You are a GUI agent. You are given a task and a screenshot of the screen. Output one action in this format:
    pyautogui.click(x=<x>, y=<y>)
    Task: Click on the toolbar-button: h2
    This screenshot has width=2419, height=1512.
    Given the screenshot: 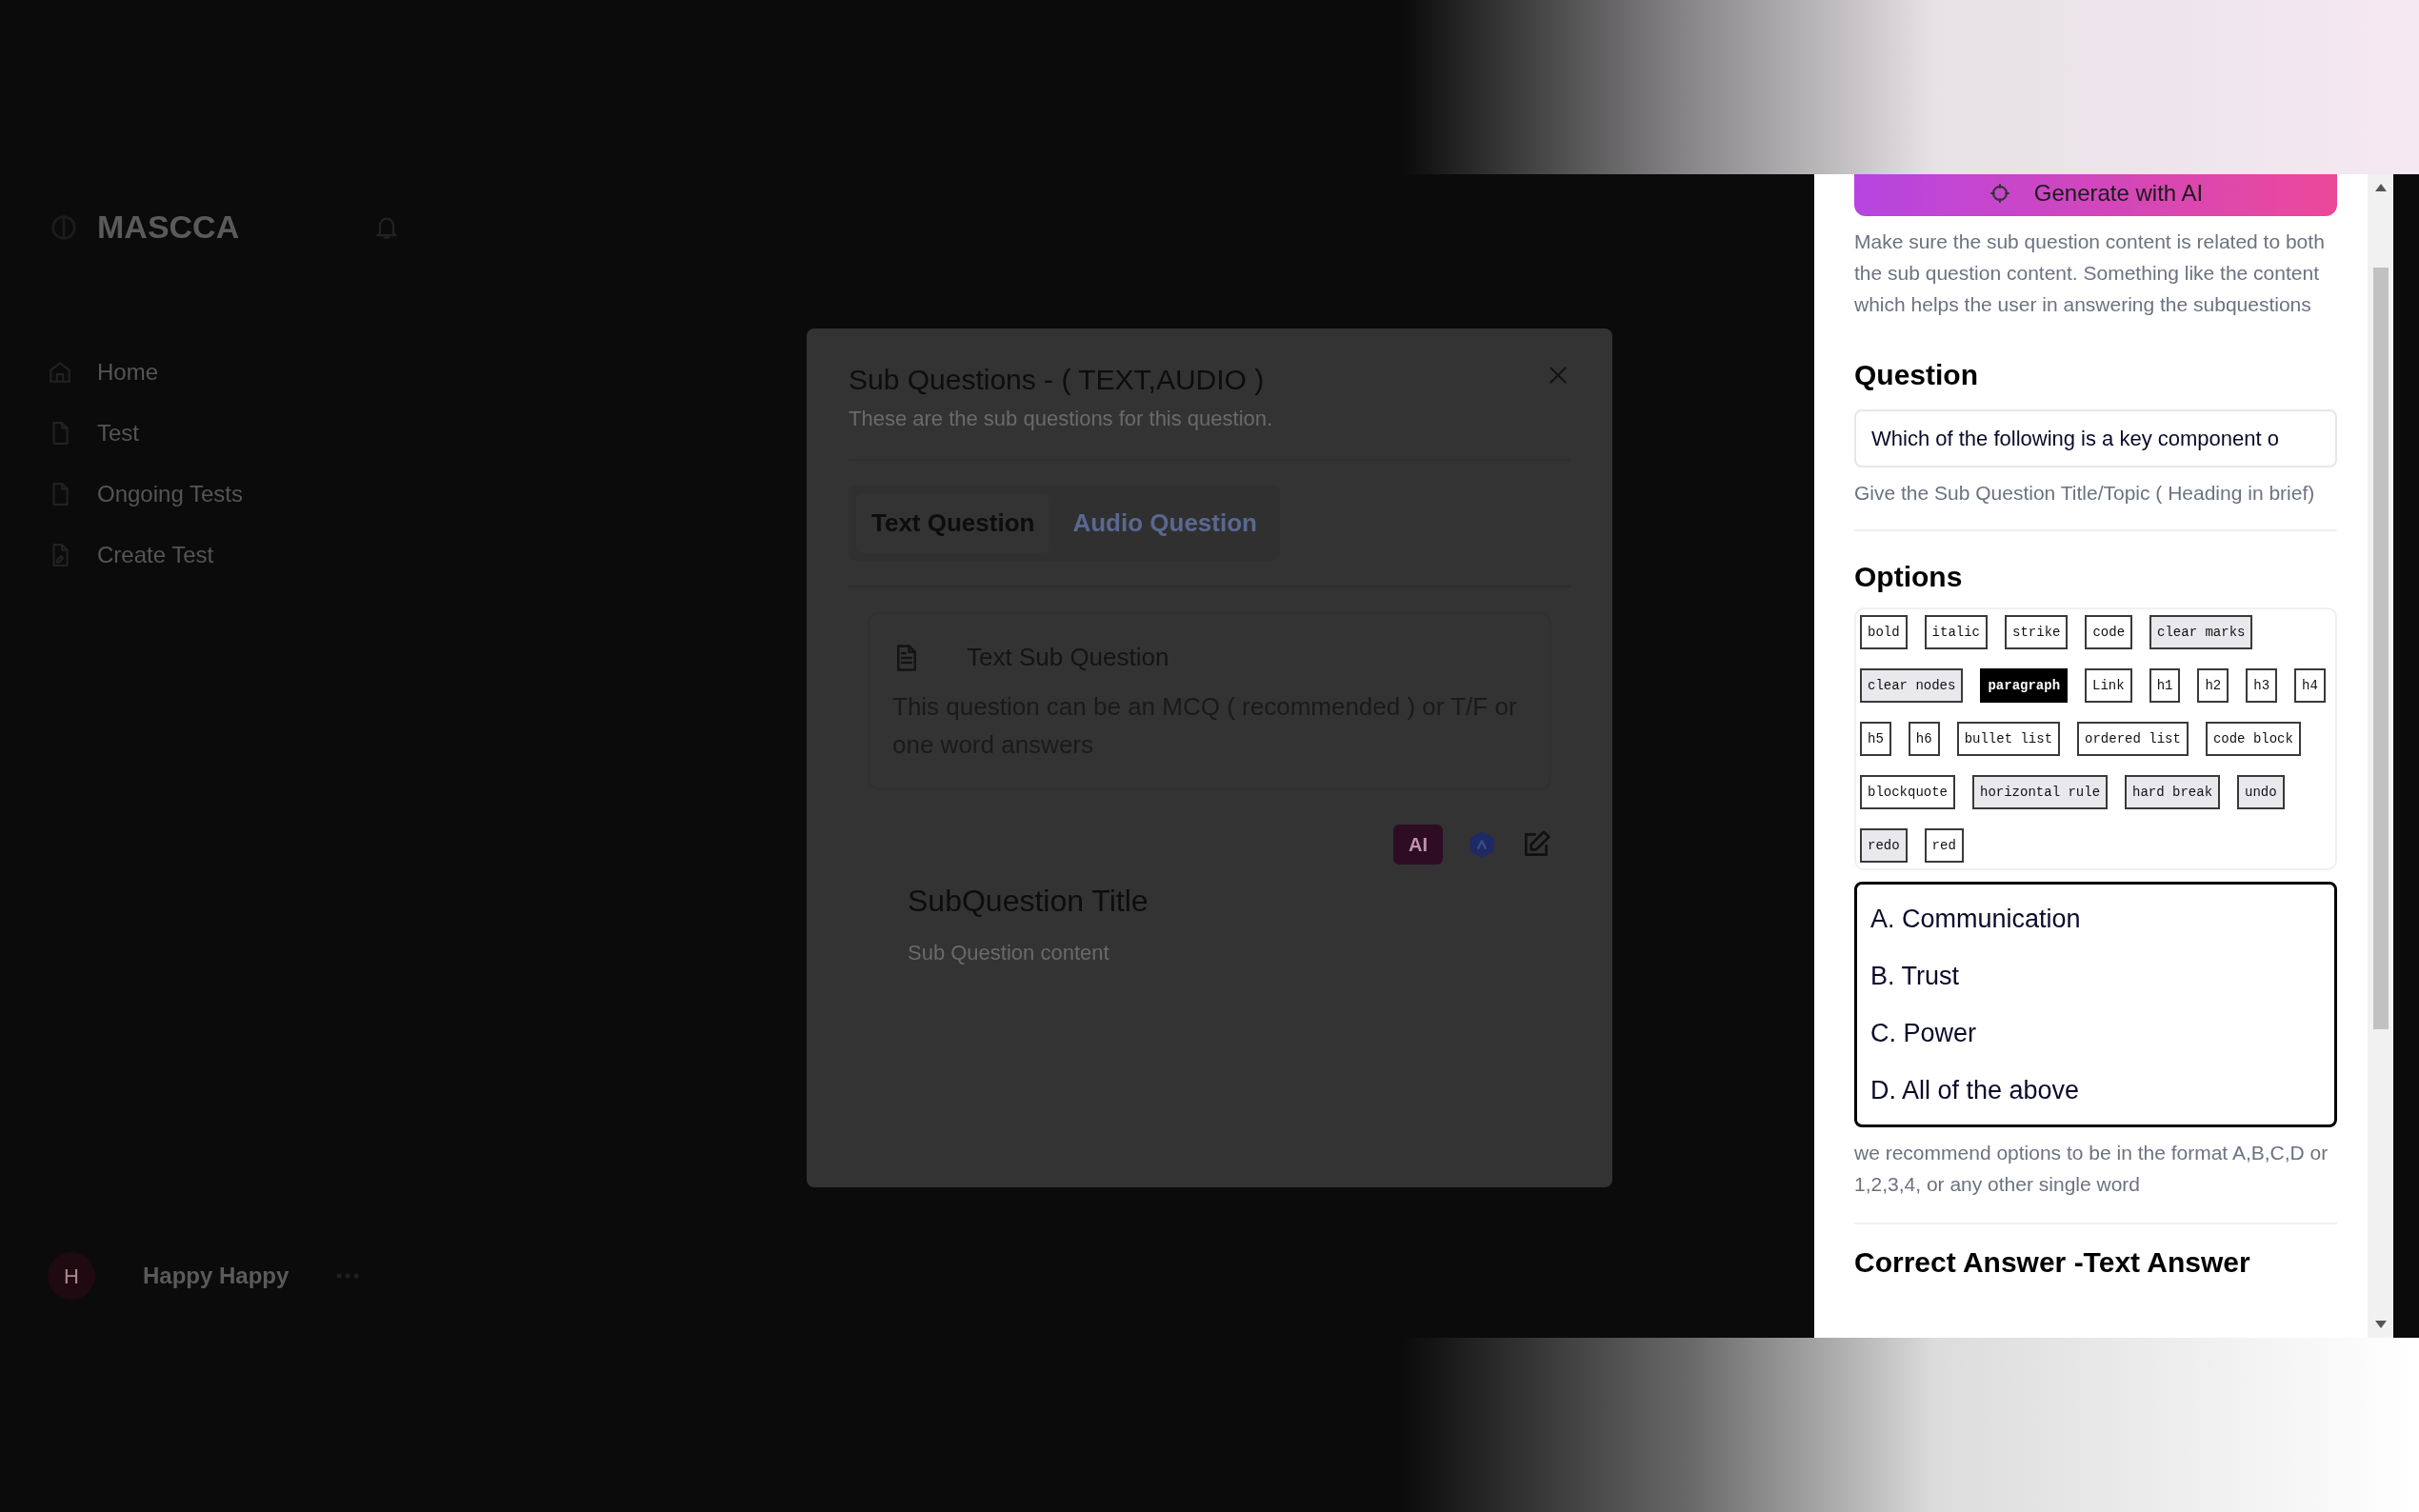 What is the action you would take?
    pyautogui.click(x=2213, y=685)
    